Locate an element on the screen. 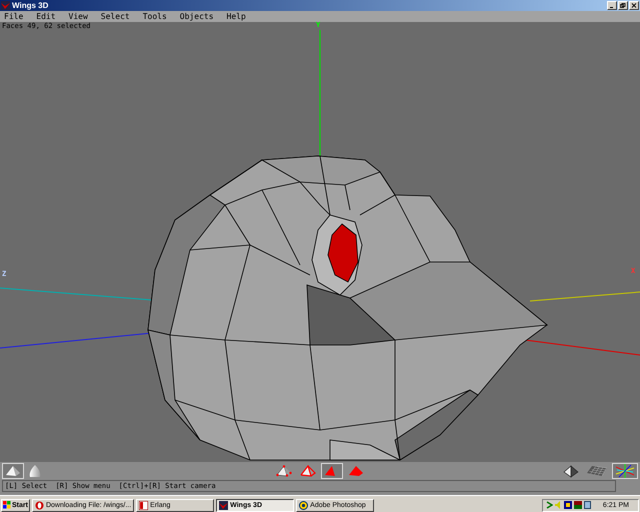 This screenshot has width=640, height=512. chart-icon is located at coordinates (578, 505).